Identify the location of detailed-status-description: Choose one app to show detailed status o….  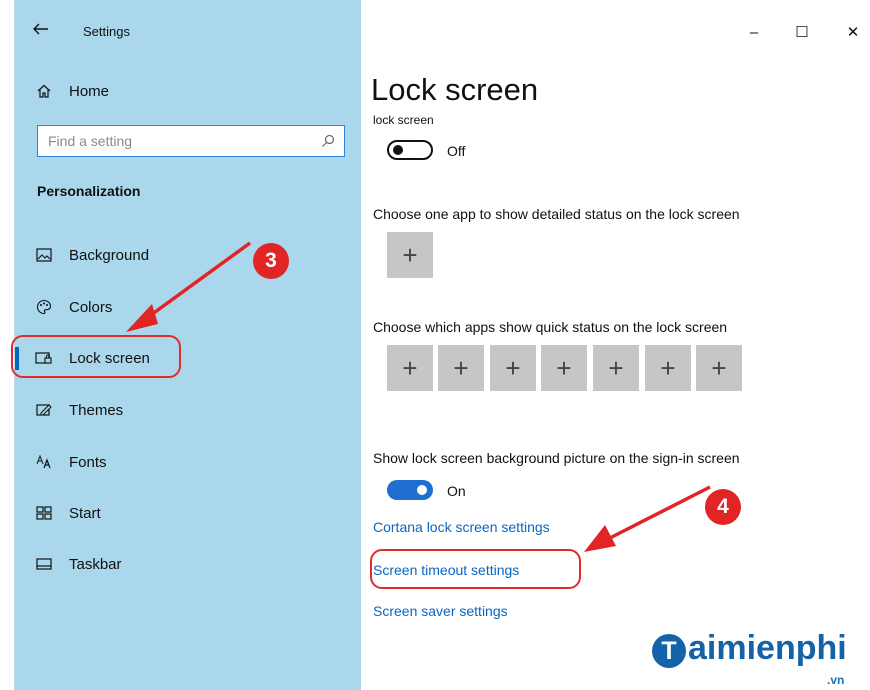
(556, 214).